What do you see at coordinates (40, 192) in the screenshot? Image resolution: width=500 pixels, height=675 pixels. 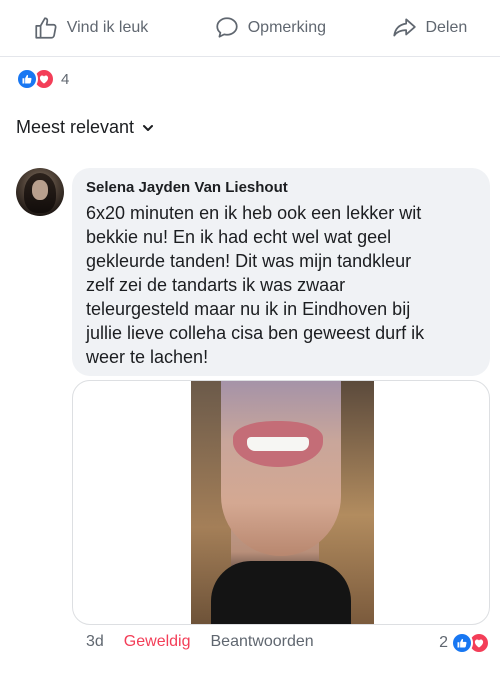 I see `avatar` at bounding box center [40, 192].